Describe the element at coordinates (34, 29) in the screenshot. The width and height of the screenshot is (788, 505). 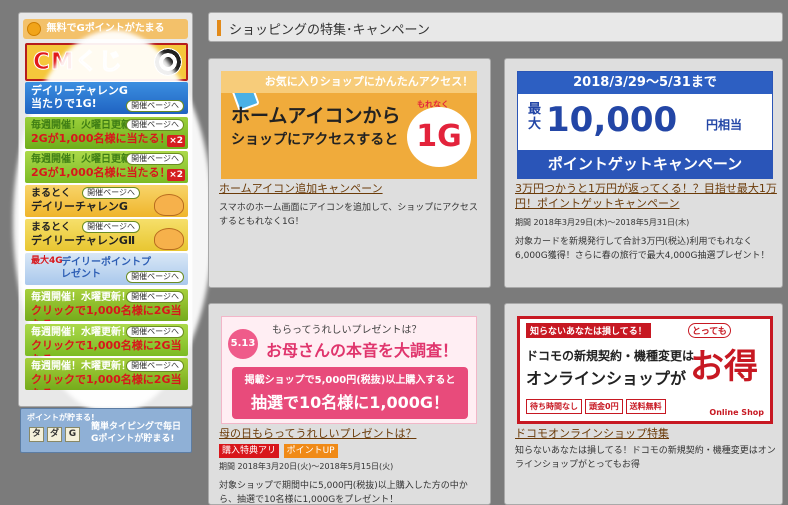
I see `coin-icon` at that location.